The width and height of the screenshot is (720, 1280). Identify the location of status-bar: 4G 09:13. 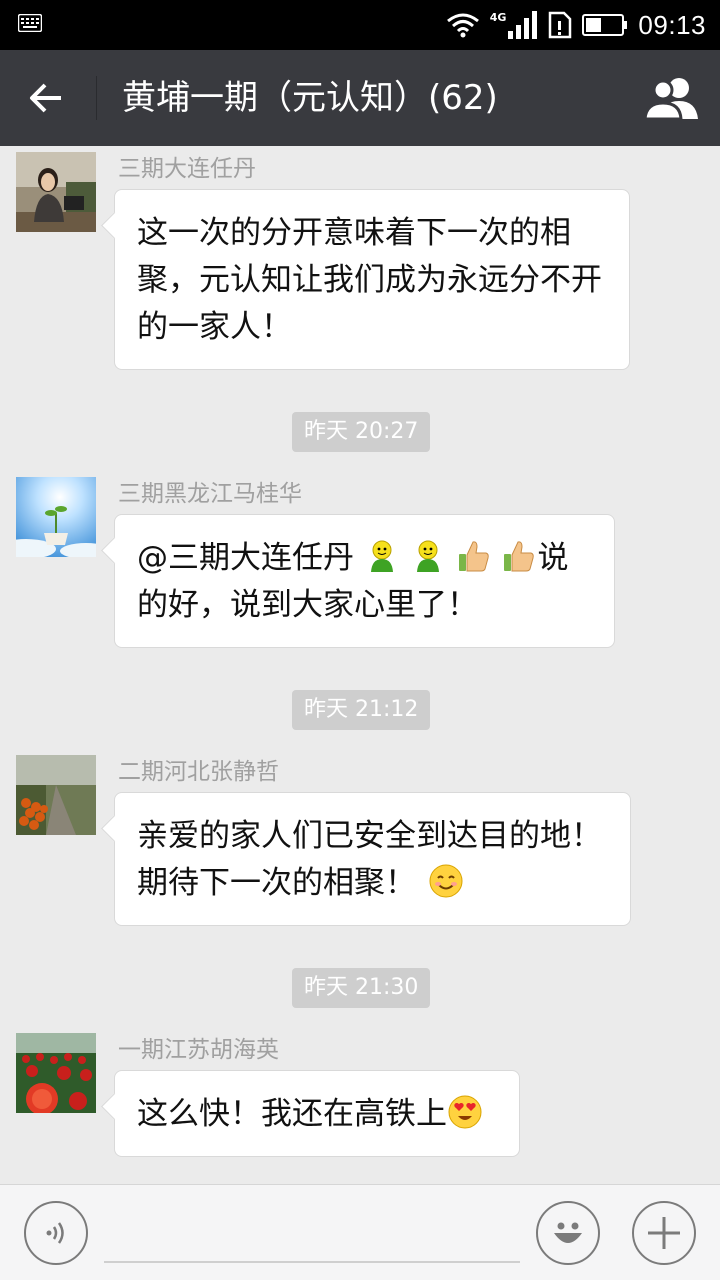
(360, 25).